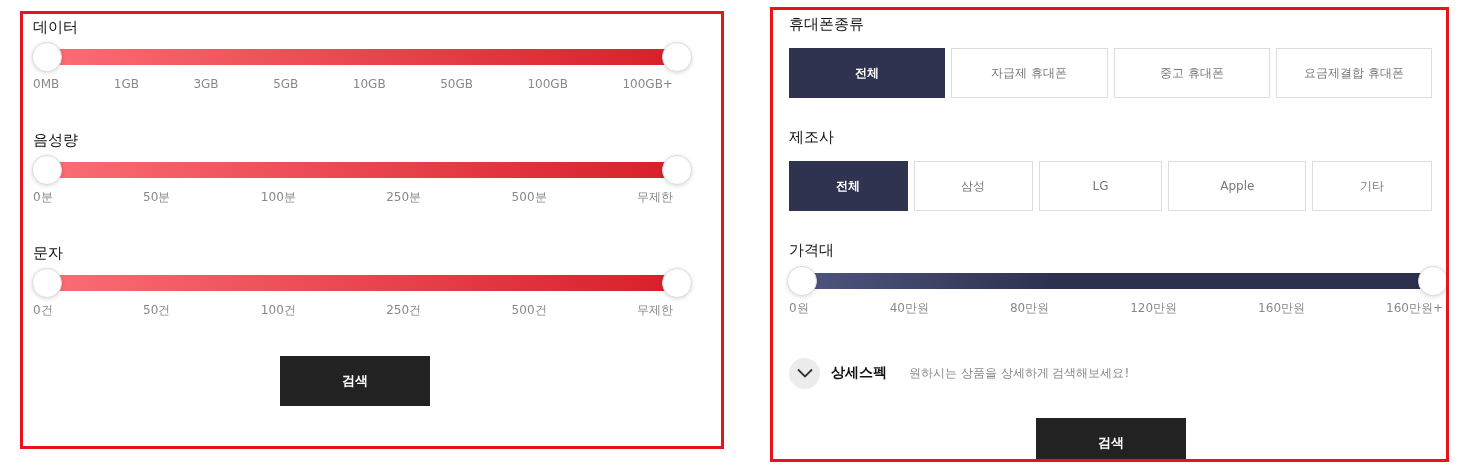  What do you see at coordinates (812, 137) in the screenshot?
I see `section-title: 제조사` at bounding box center [812, 137].